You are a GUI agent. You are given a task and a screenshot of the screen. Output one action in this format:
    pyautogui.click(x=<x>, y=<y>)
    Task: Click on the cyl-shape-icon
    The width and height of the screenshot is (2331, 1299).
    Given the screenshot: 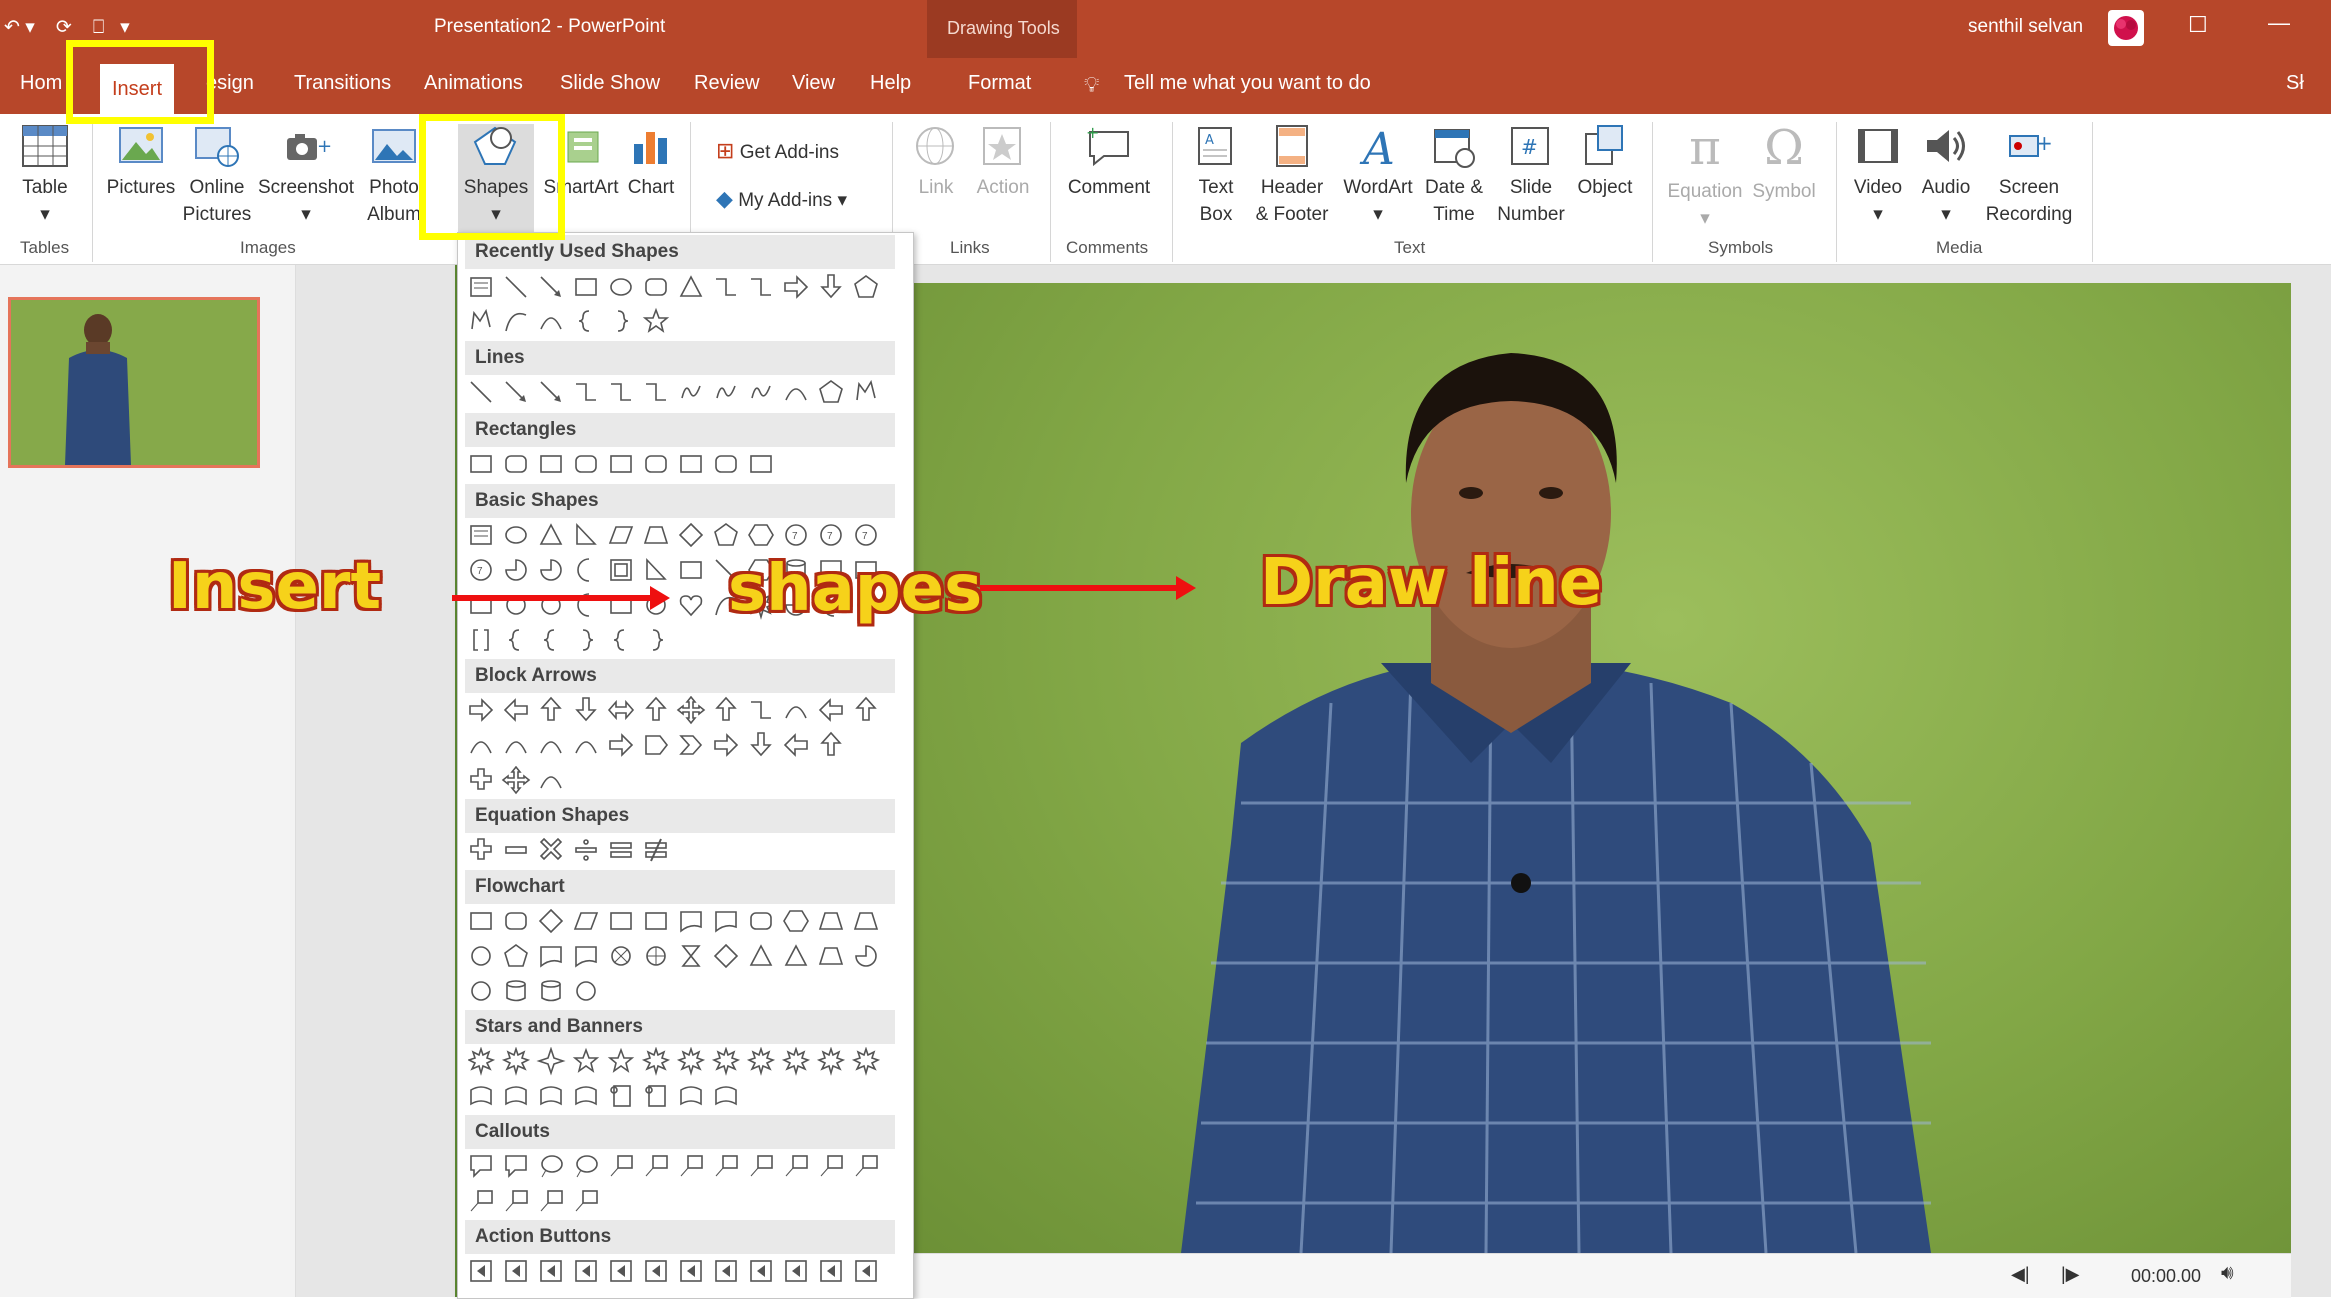 What is the action you would take?
    pyautogui.click(x=551, y=991)
    